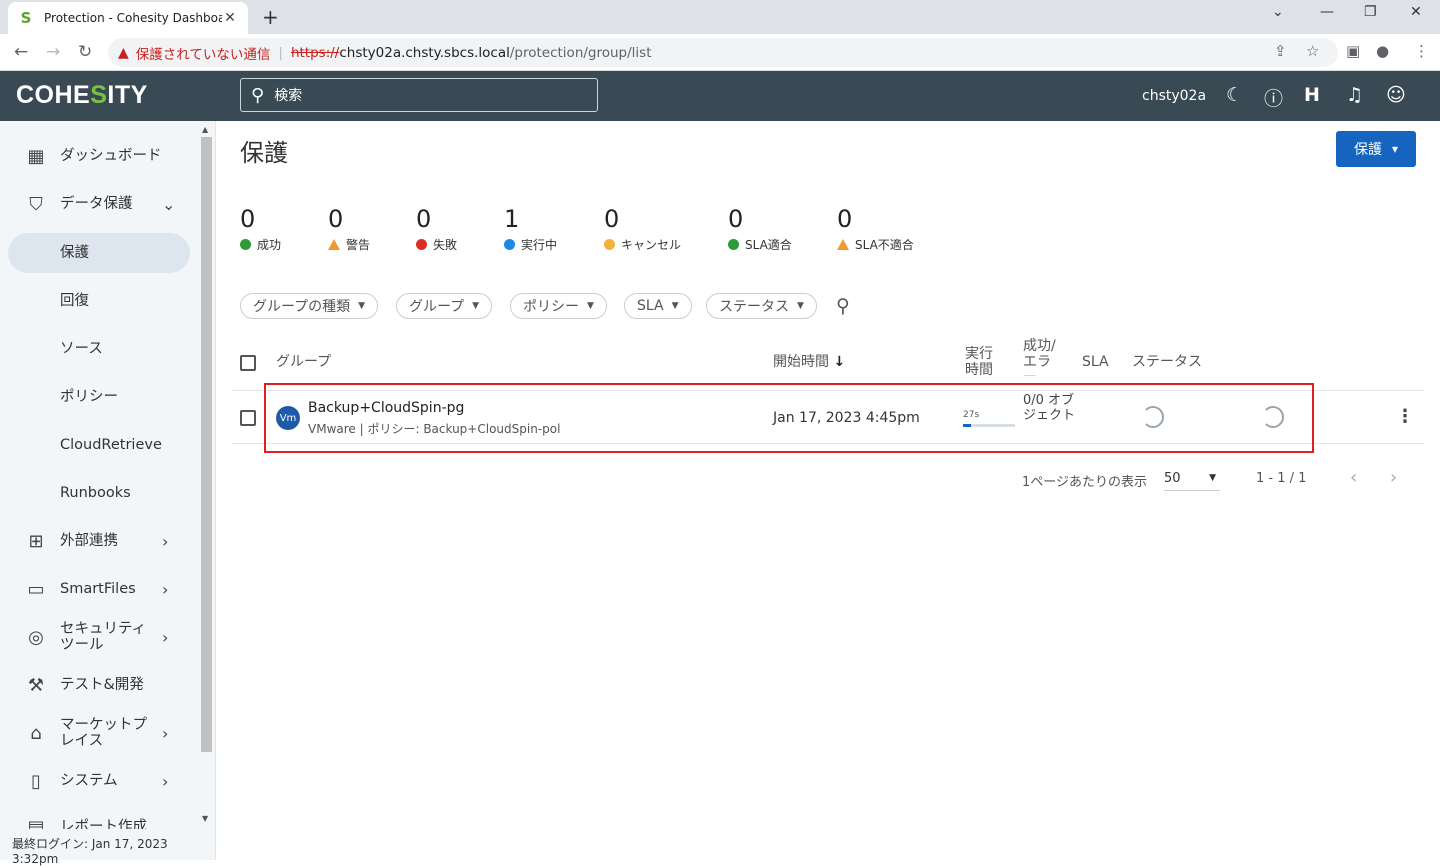 The width and height of the screenshot is (1440, 866). What do you see at coordinates (509, 244) in the screenshot?
I see `running-icon` at bounding box center [509, 244].